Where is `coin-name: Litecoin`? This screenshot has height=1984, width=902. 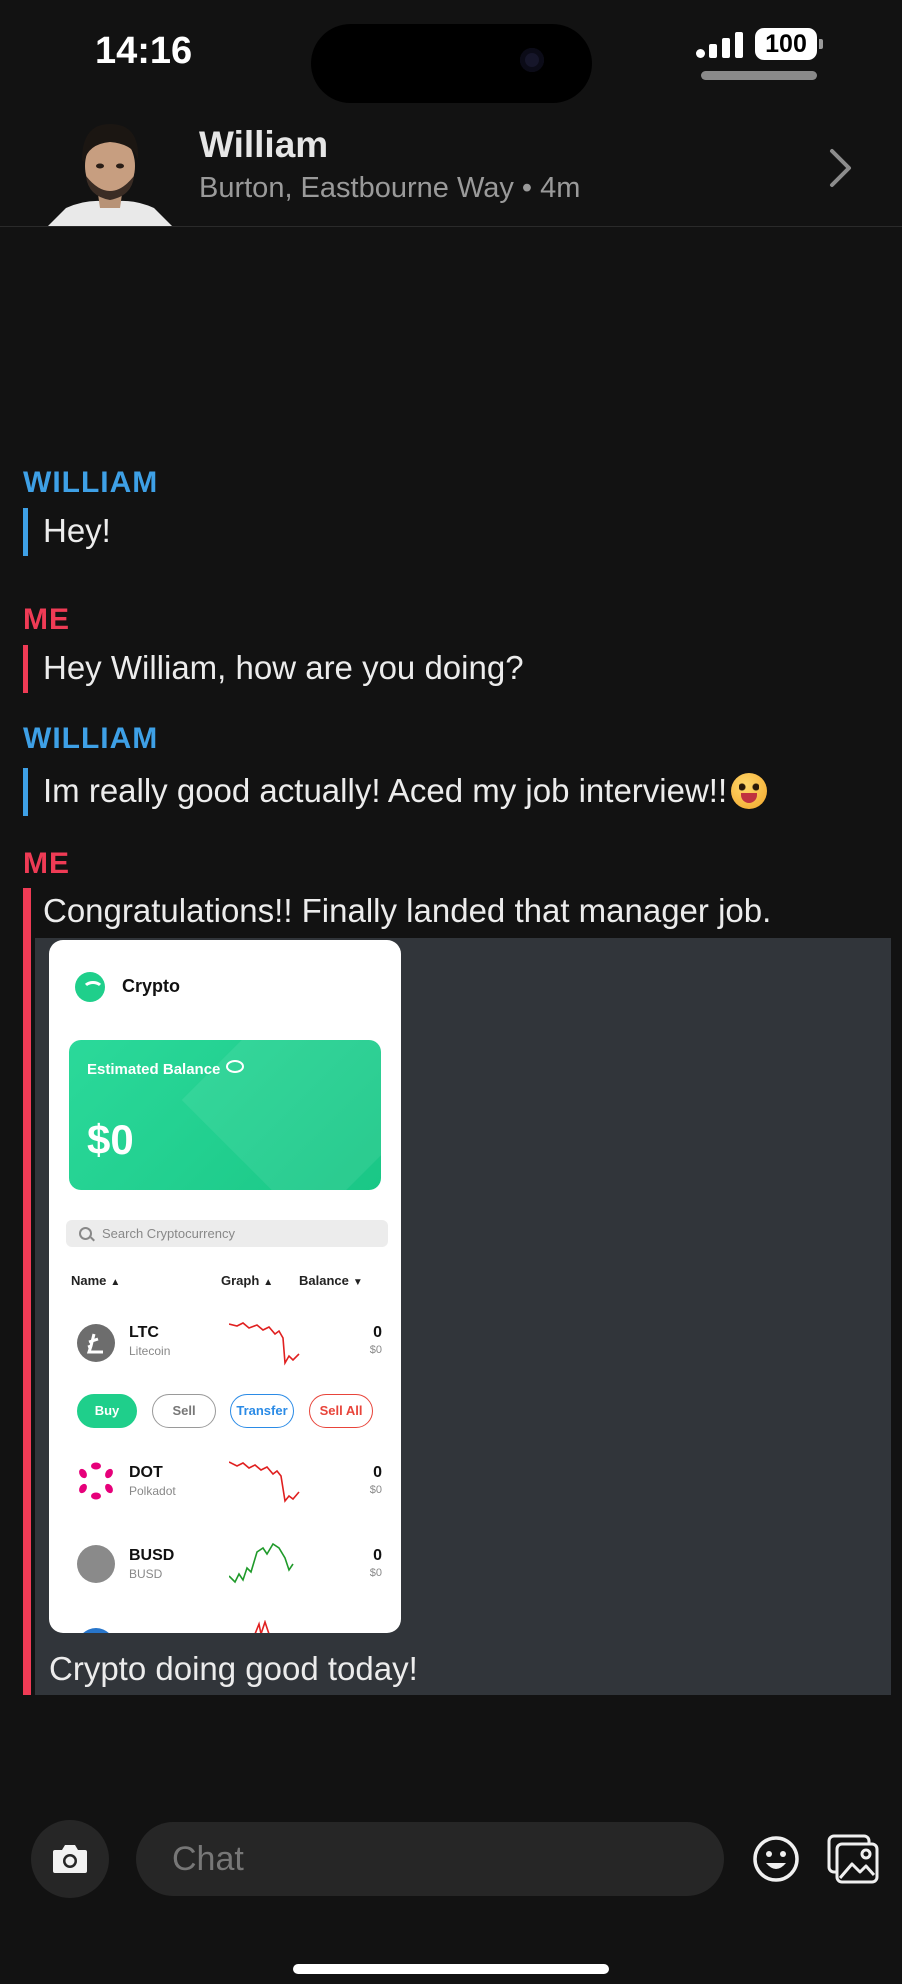
coin-name: Litecoin is located at coordinates (150, 1351).